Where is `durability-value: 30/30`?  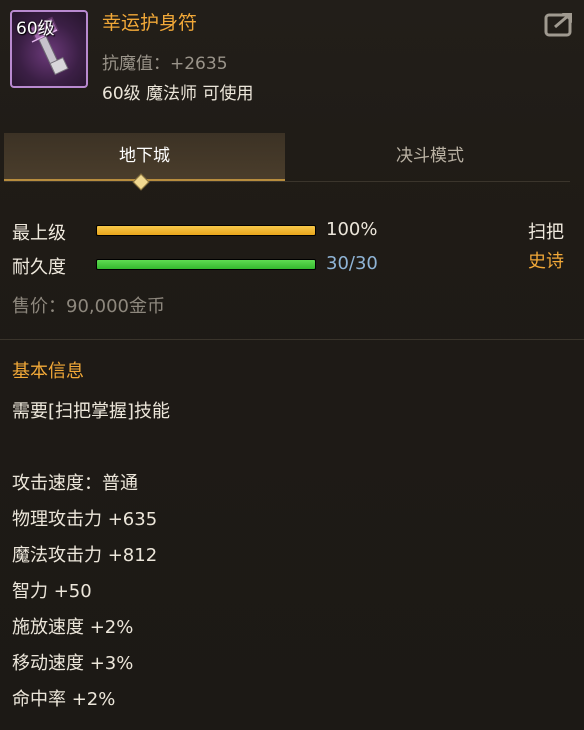 durability-value: 30/30 is located at coordinates (352, 263).